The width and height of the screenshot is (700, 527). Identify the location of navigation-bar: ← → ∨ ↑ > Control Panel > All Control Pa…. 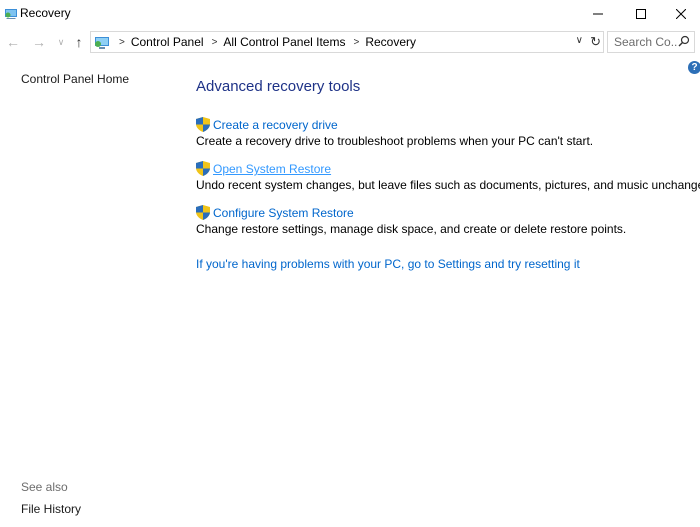
(350, 42).